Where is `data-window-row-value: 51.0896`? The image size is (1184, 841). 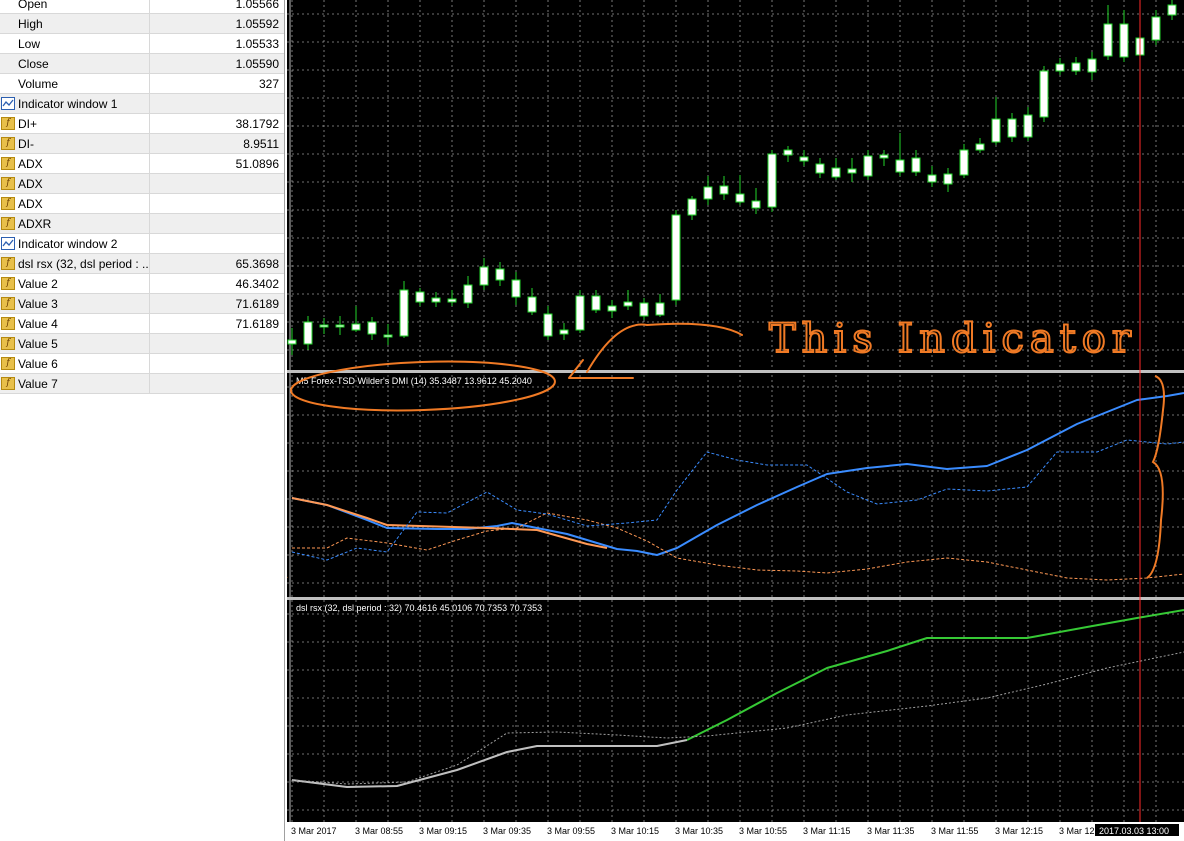 data-window-row-value: 51.0896 is located at coordinates (257, 164).